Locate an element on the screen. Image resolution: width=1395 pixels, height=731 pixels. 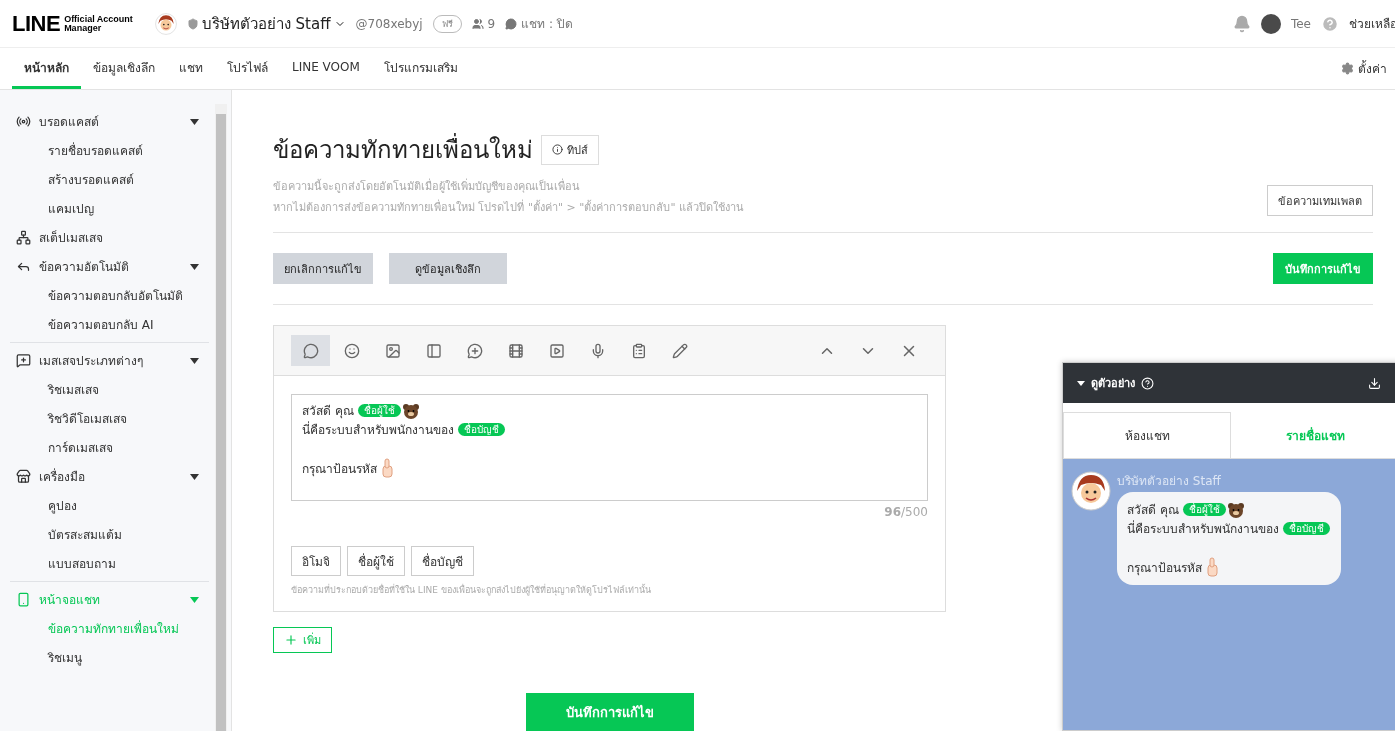
logo-subtitle: Official Account Manager is located at coordinates (98, 23).